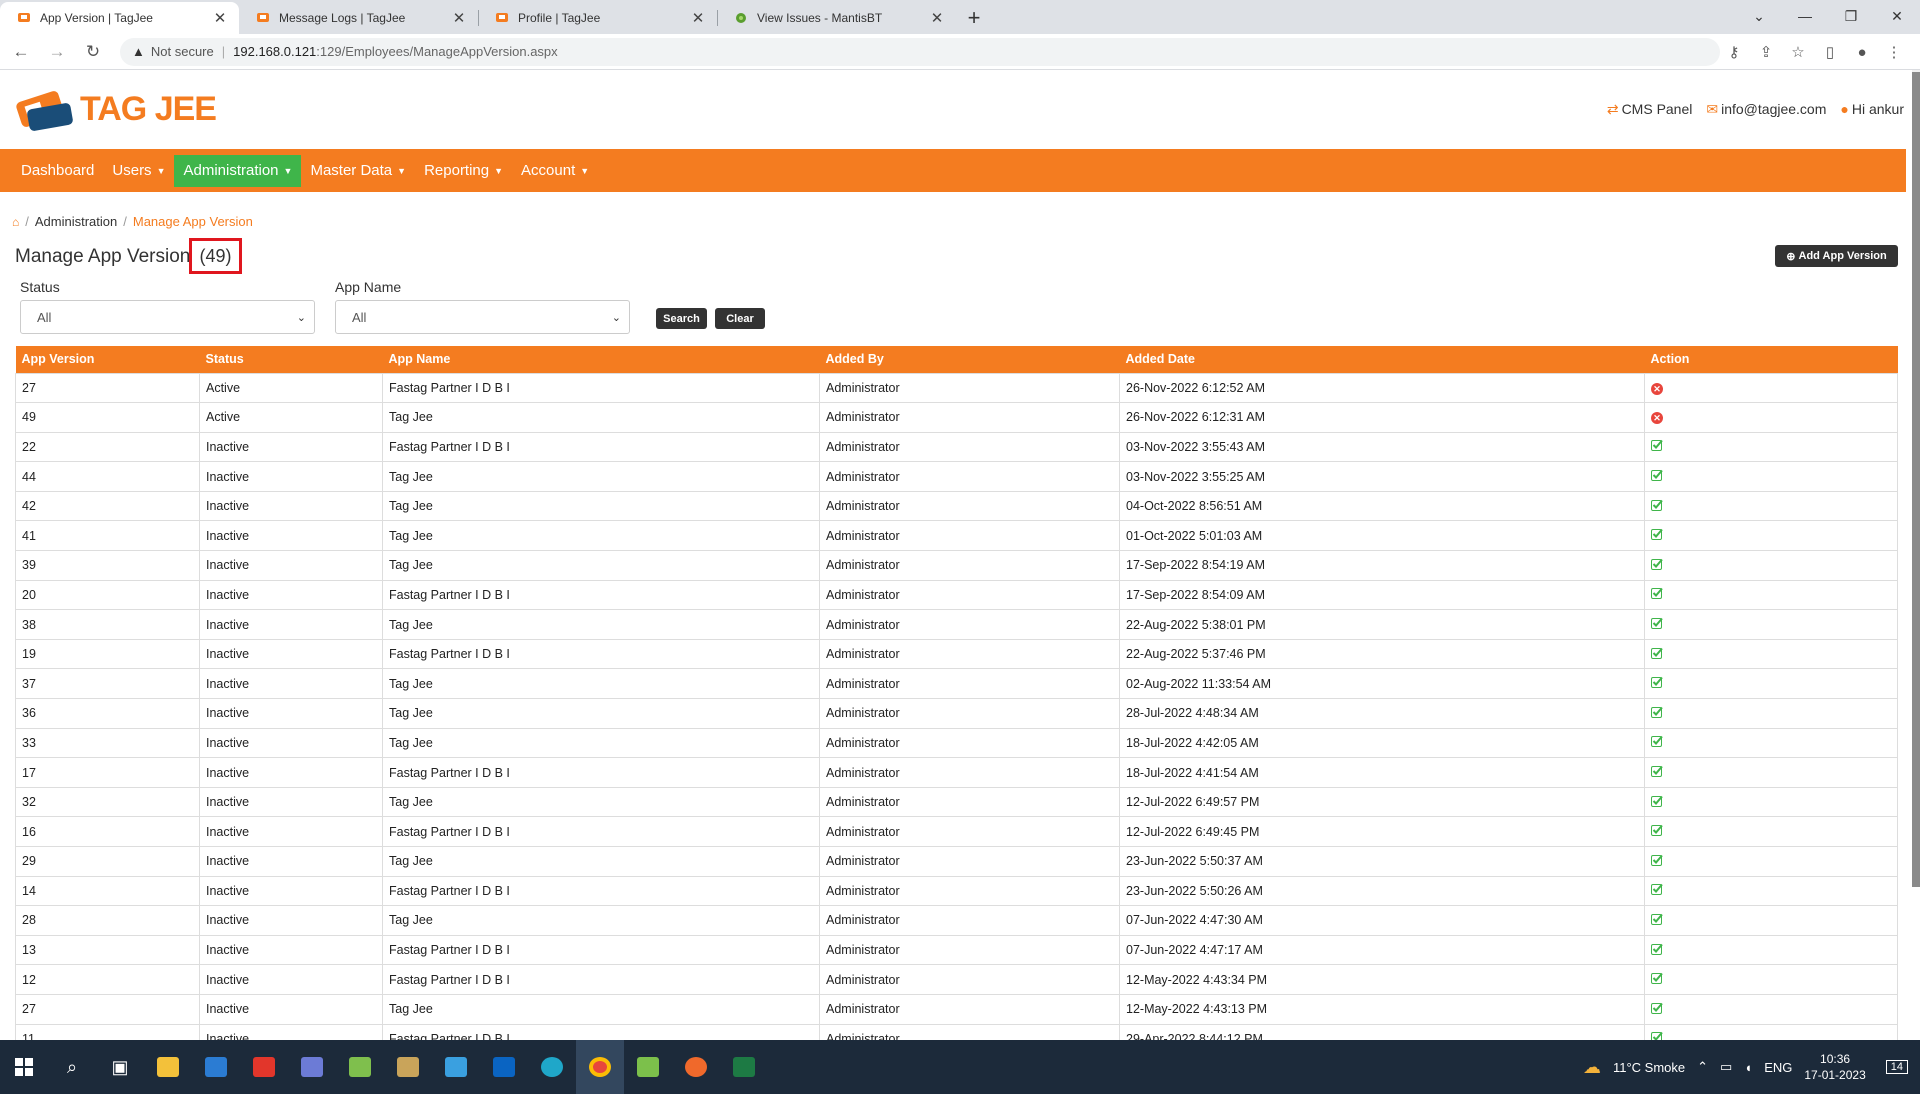 Image resolution: width=1920 pixels, height=1094 pixels. Describe the element at coordinates (76, 221) in the screenshot. I see `breadcrumb-administration: Administration` at that location.